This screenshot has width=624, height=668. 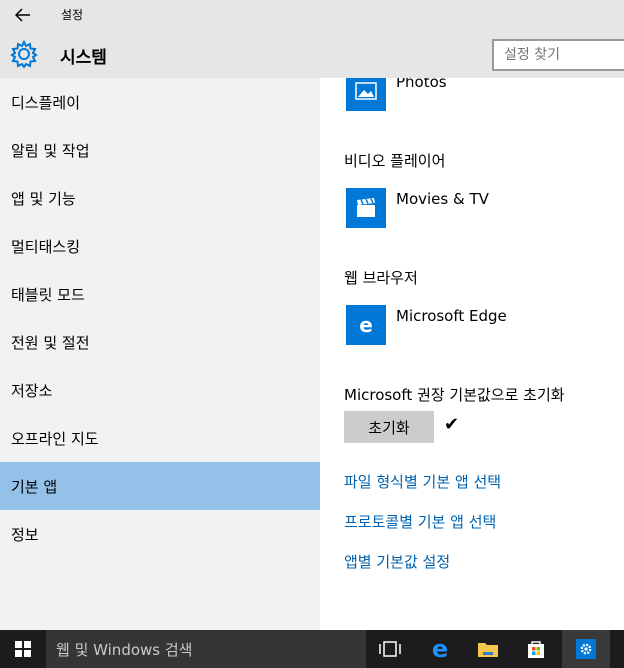 What do you see at coordinates (366, 91) in the screenshot?
I see `photos-icon` at bounding box center [366, 91].